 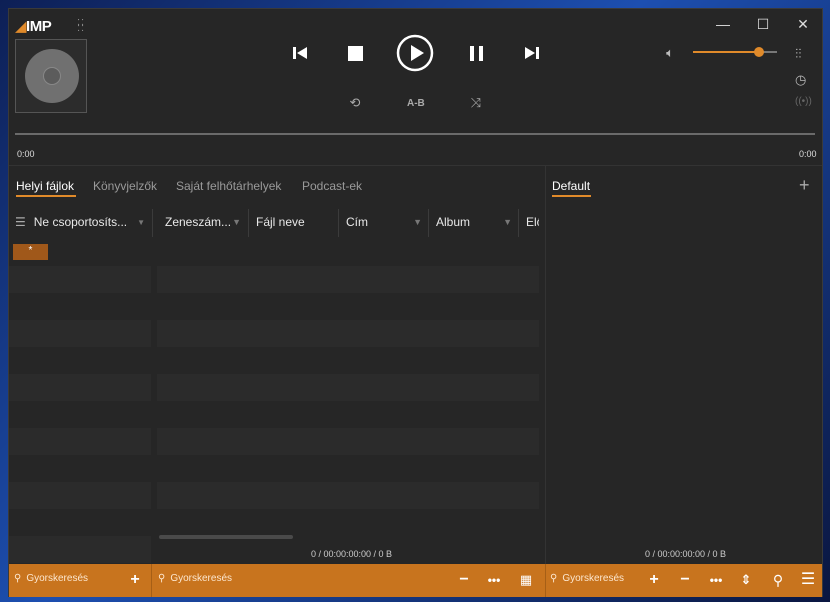 What do you see at coordinates (416, 103) in the screenshot?
I see `ab-repeat-button: A-B` at bounding box center [416, 103].